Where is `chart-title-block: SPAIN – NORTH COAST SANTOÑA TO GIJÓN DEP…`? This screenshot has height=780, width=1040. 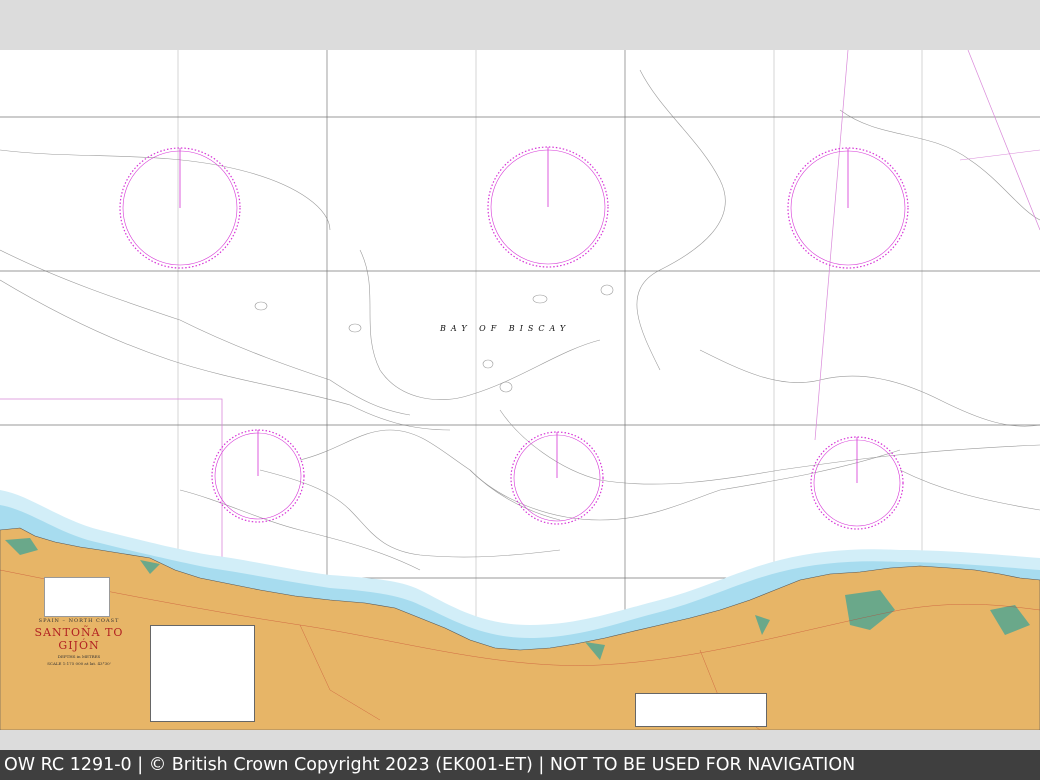 chart-title-block: SPAIN – NORTH COAST SANTOÑA TO GIJÓN DEP… is located at coordinates (79, 642).